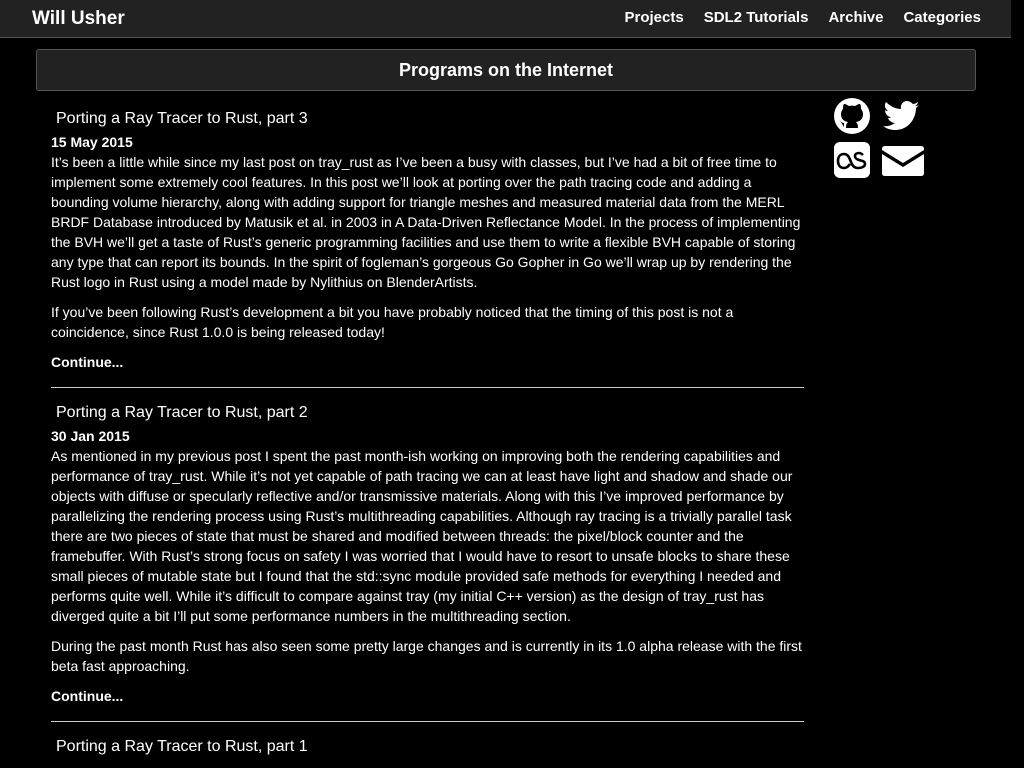  What do you see at coordinates (78, 19) in the screenshot?
I see `site-brand: Will Usher` at bounding box center [78, 19].